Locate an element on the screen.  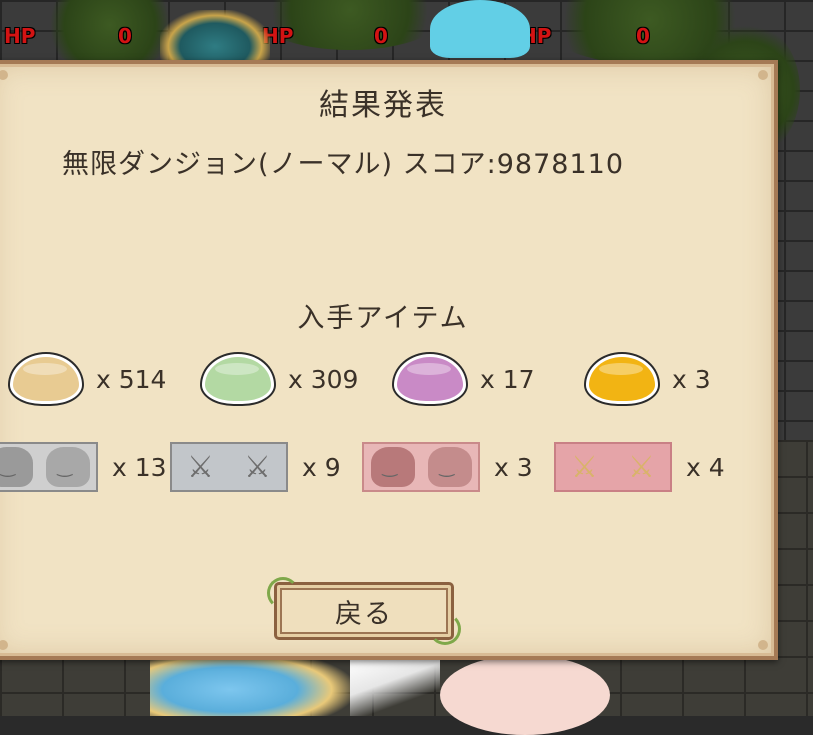
hp-label: HP is located at coordinates (20, 36).